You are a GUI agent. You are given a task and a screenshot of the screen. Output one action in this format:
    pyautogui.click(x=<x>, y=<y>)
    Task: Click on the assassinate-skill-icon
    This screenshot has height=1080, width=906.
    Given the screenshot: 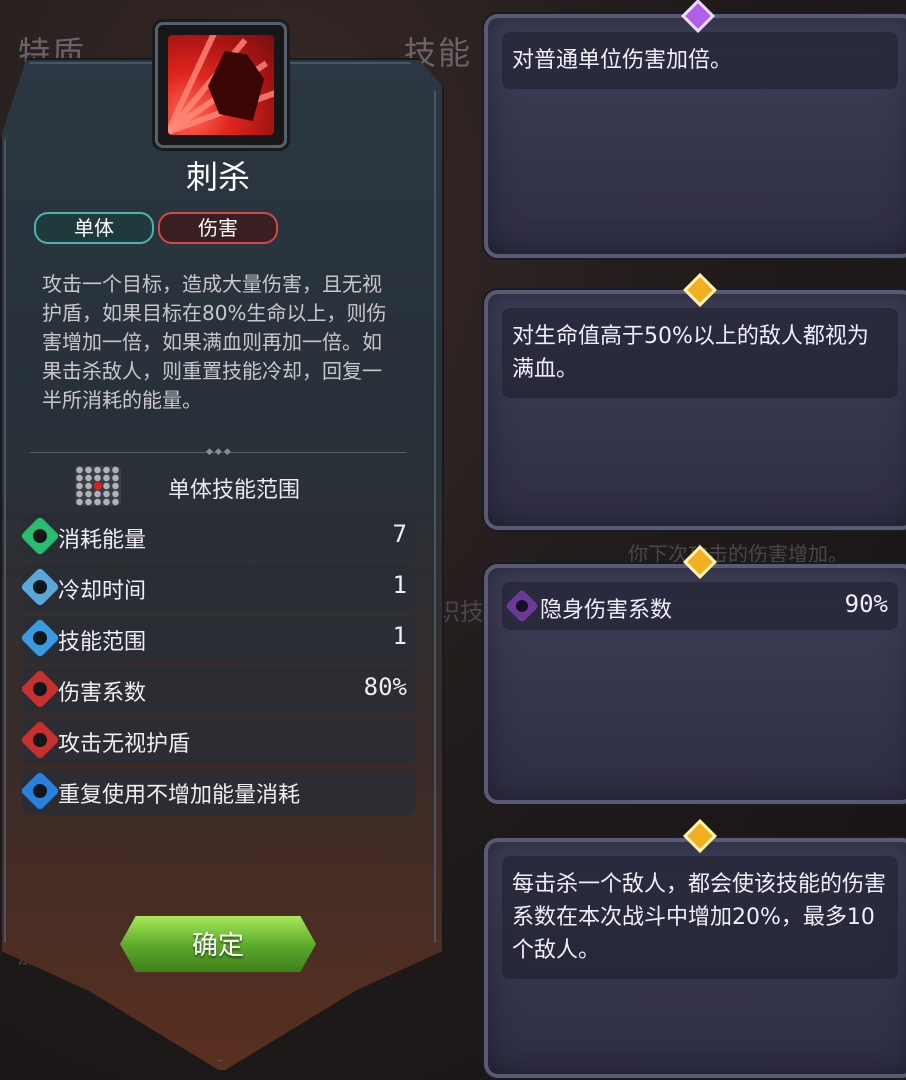 What is the action you would take?
    pyautogui.click(x=221, y=85)
    